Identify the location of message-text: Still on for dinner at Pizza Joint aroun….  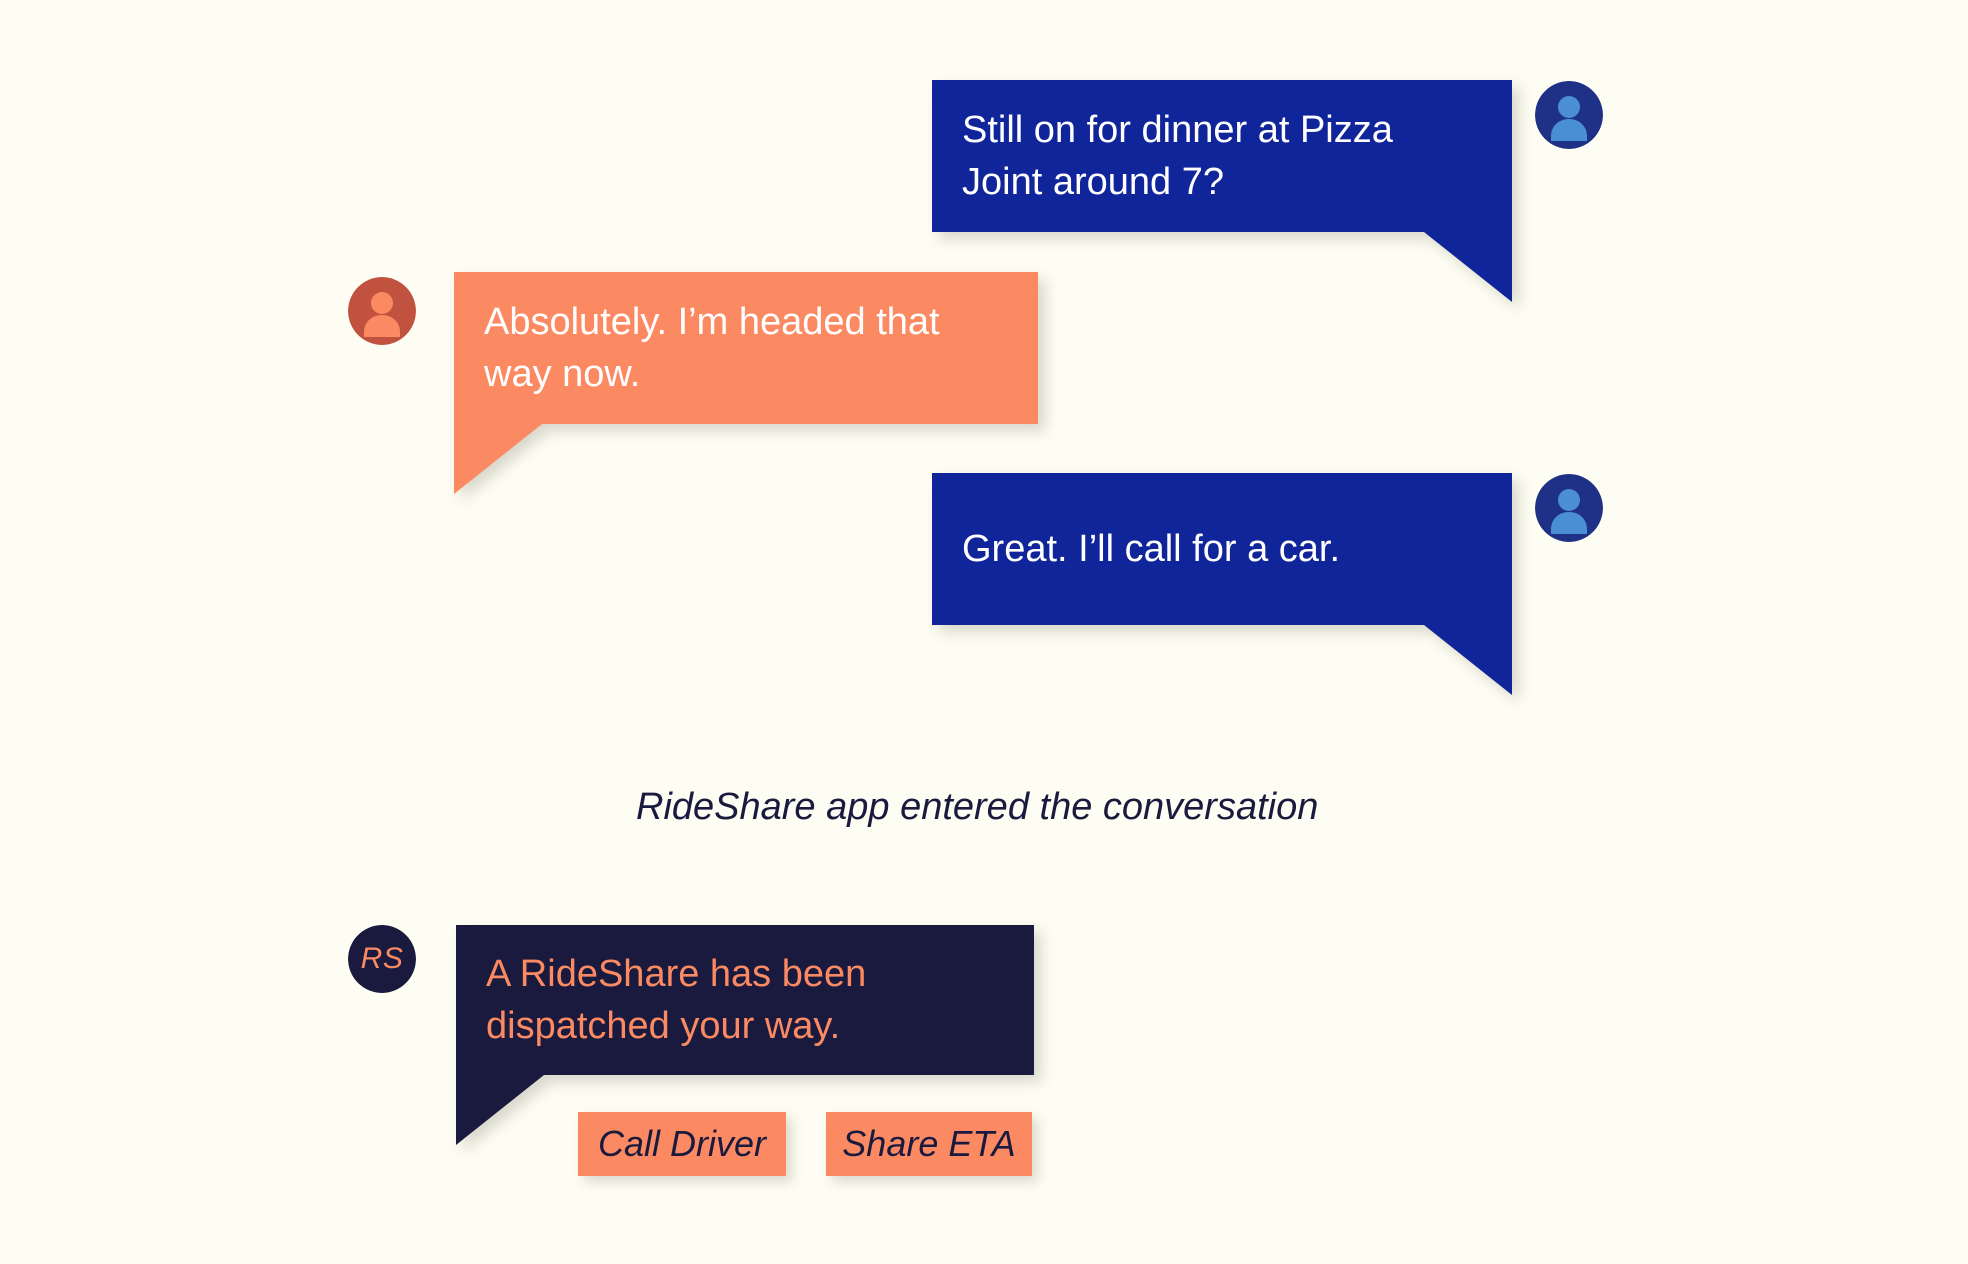
(1177, 155).